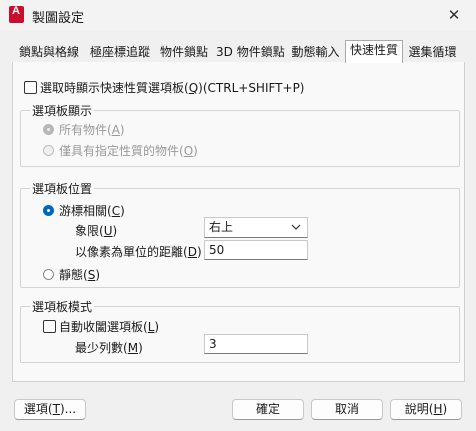 Image resolution: width=476 pixels, height=431 pixels. What do you see at coordinates (92, 129) in the screenshot?
I see `all-objects-label: 所有物件(A)` at bounding box center [92, 129].